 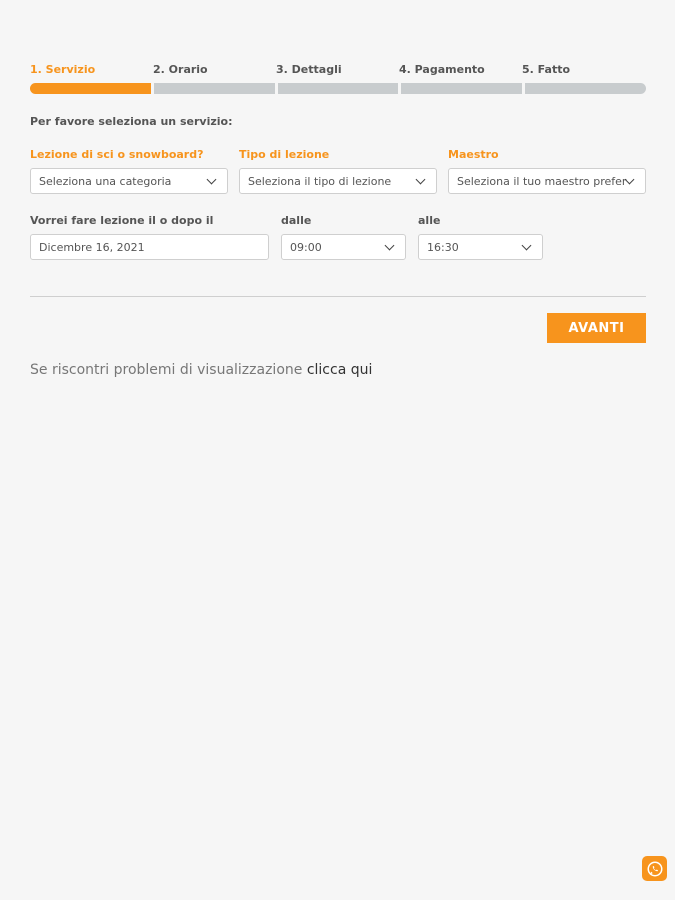 I want to click on date-field: Dicembre 16, 2021, so click(x=149, y=247).